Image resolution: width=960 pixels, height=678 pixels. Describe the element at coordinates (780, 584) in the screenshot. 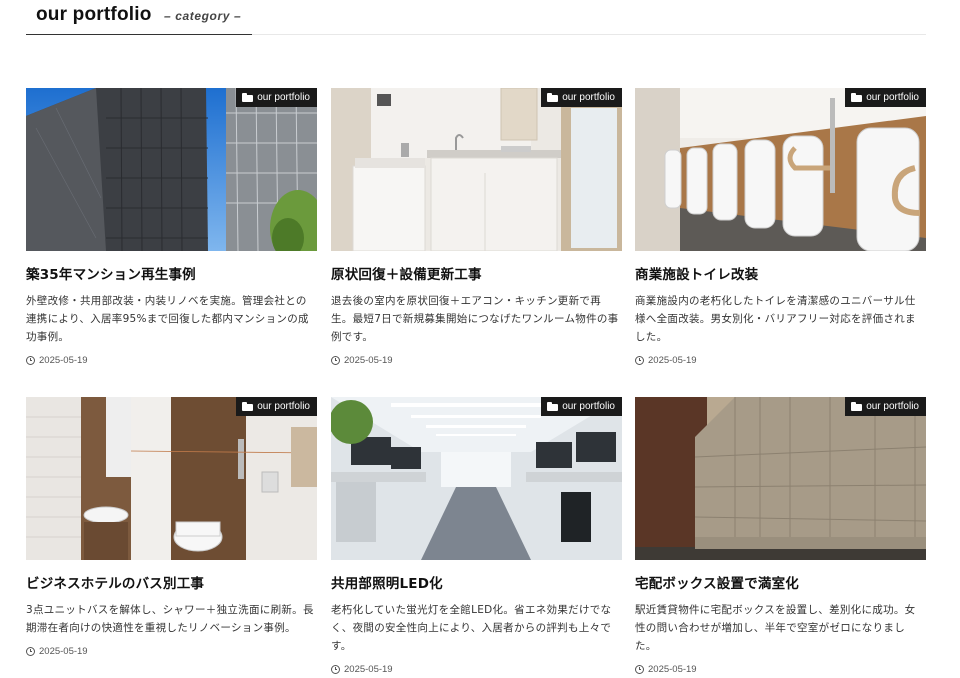

I see `card-title: 宅配ボックス設置で満室化` at that location.